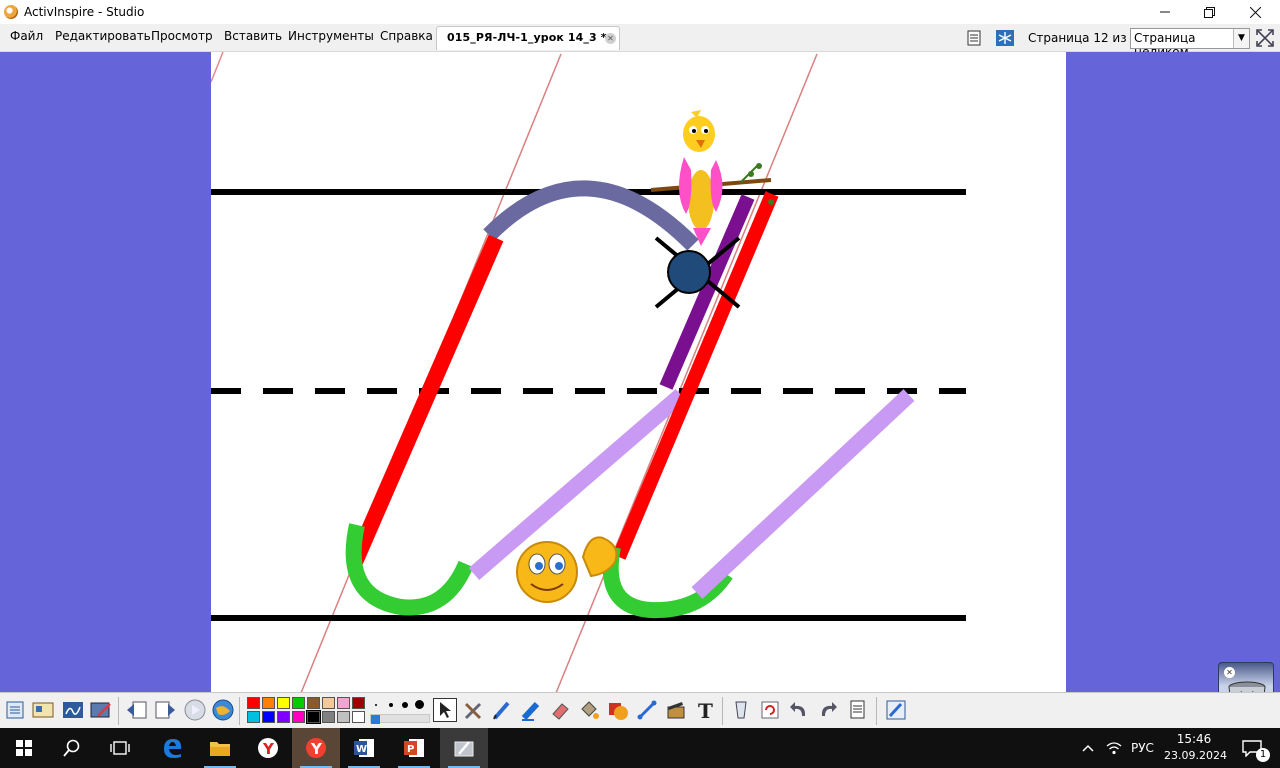 Image resolution: width=1280 pixels, height=768 pixels. I want to click on activinspire-icon, so click(464, 749).